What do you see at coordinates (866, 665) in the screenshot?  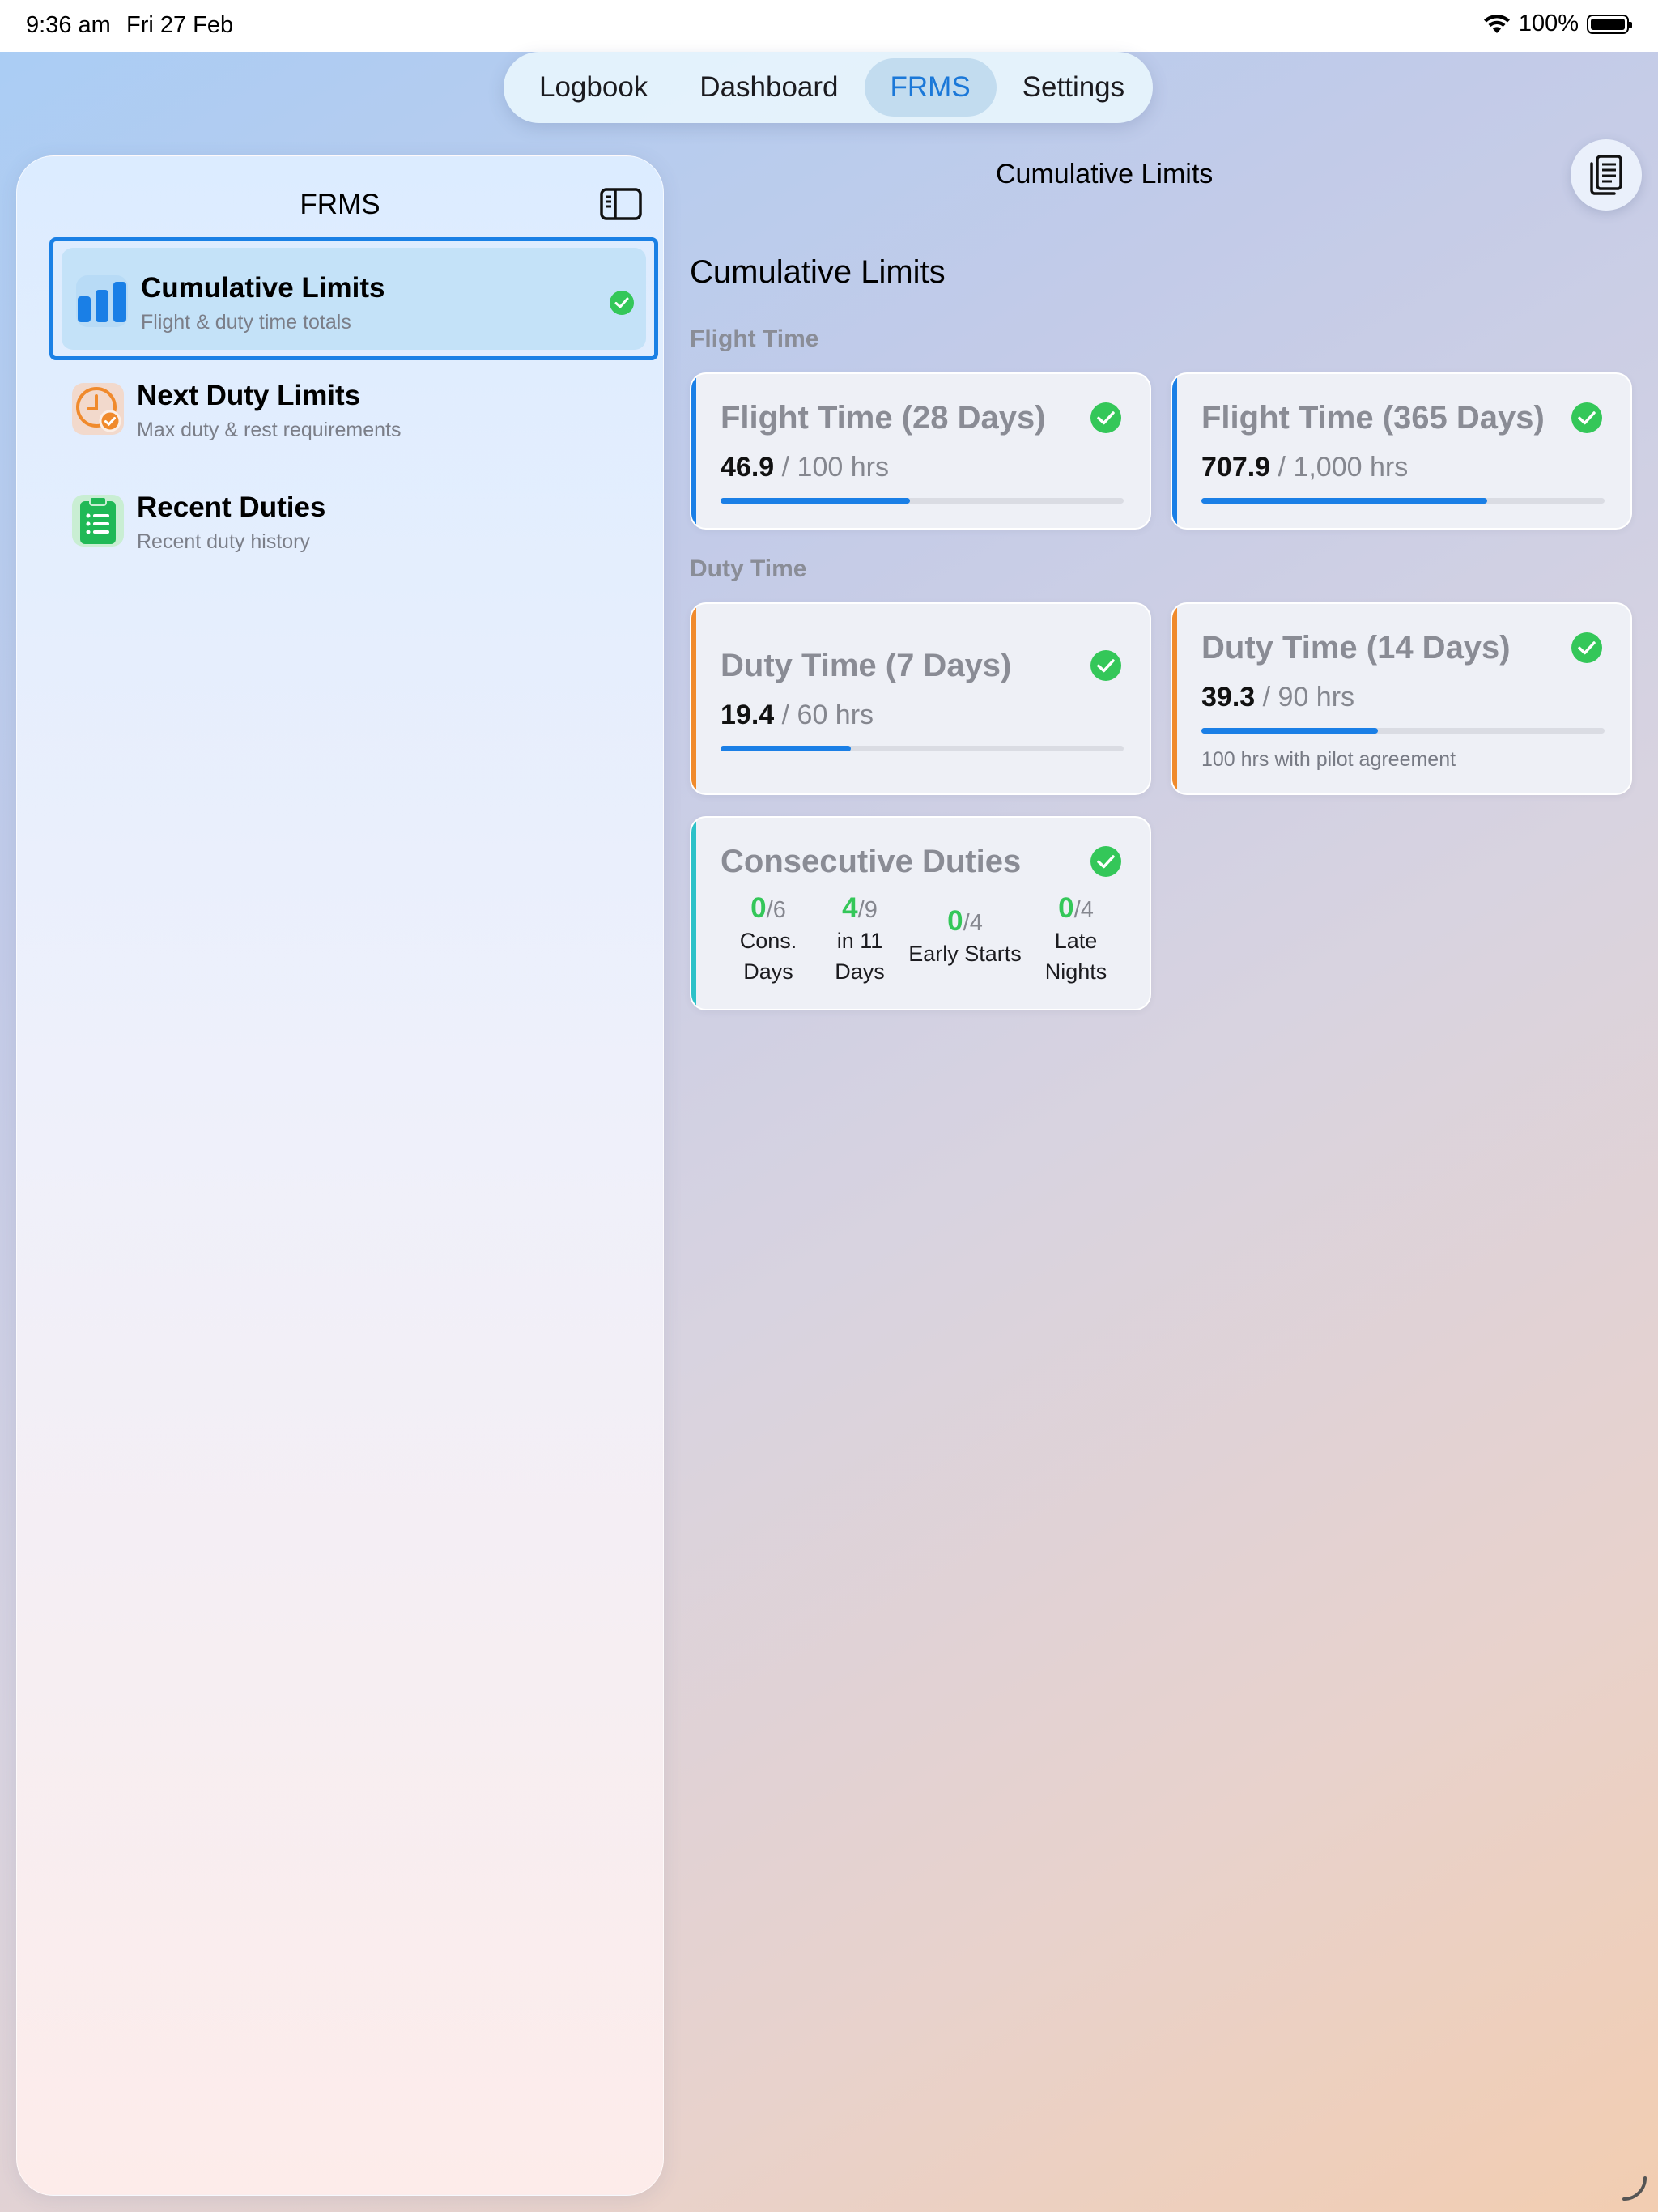 I see `card-title: Duty Time (7 Days)` at bounding box center [866, 665].